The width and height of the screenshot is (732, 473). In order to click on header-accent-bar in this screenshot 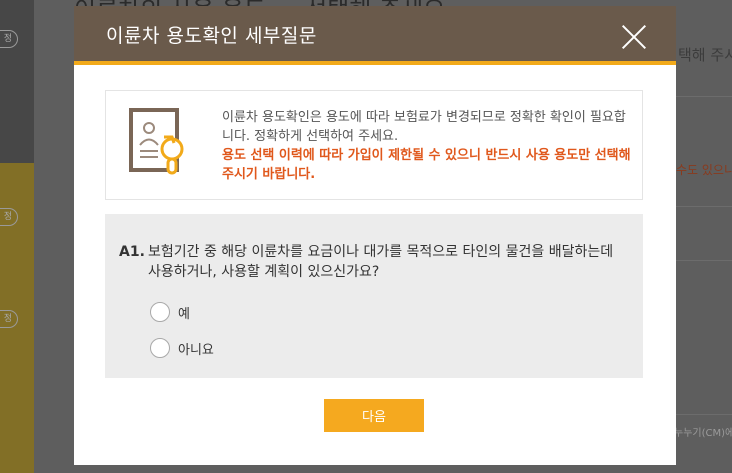, I will do `click(375, 63)`.